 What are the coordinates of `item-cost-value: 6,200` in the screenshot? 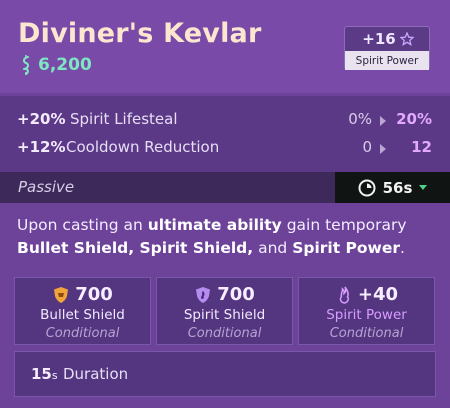 It's located at (65, 65).